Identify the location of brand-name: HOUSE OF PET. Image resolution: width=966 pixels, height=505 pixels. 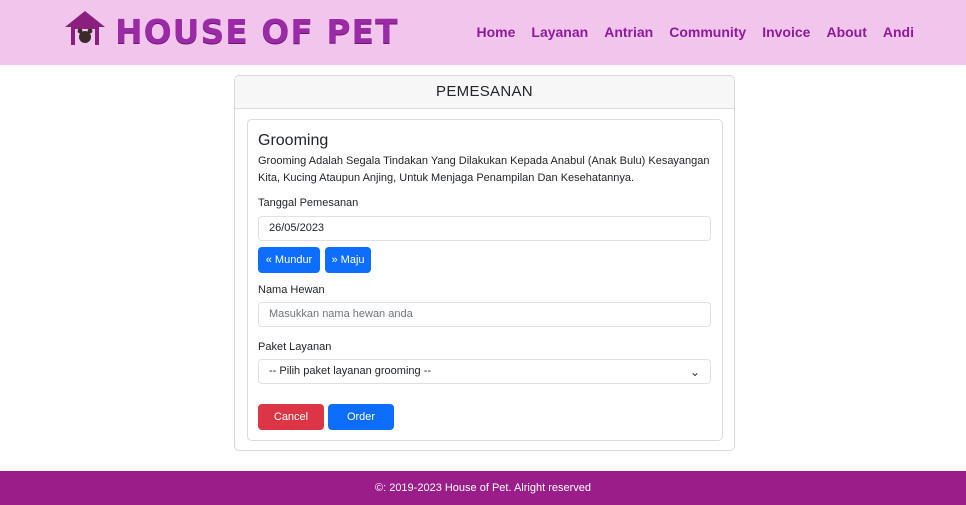
(257, 31).